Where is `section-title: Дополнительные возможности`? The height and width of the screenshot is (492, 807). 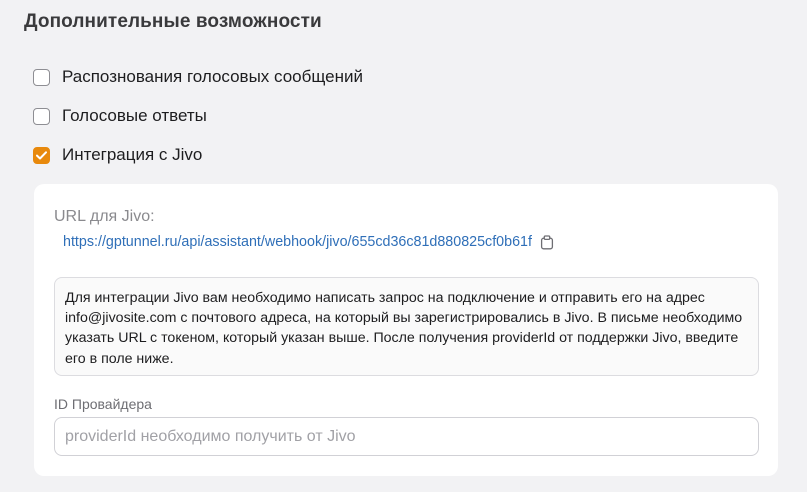
section-title: Дополнительные возможности is located at coordinates (173, 21).